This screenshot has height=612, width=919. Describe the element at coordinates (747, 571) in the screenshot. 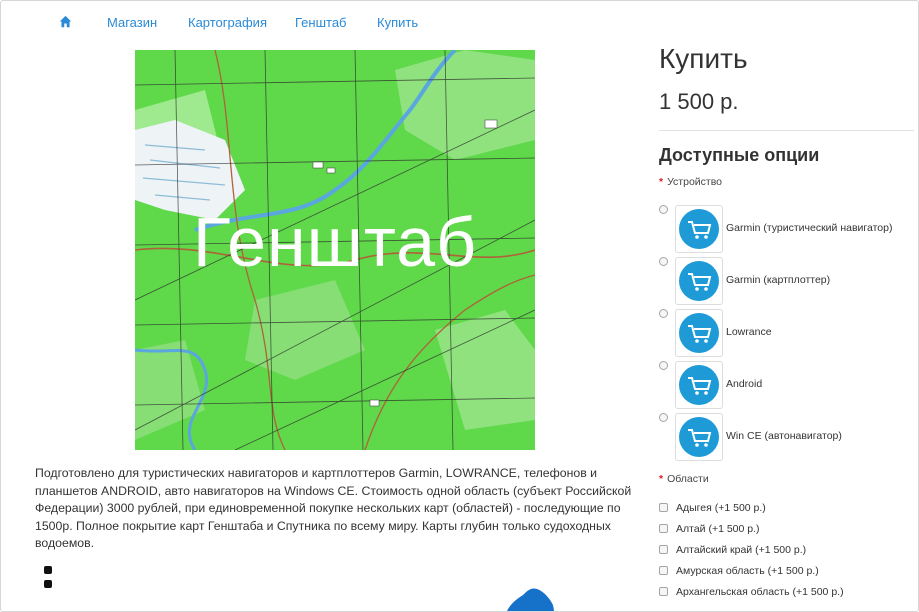

I see `region-label: Амурская область (+1 500 р.)` at that location.